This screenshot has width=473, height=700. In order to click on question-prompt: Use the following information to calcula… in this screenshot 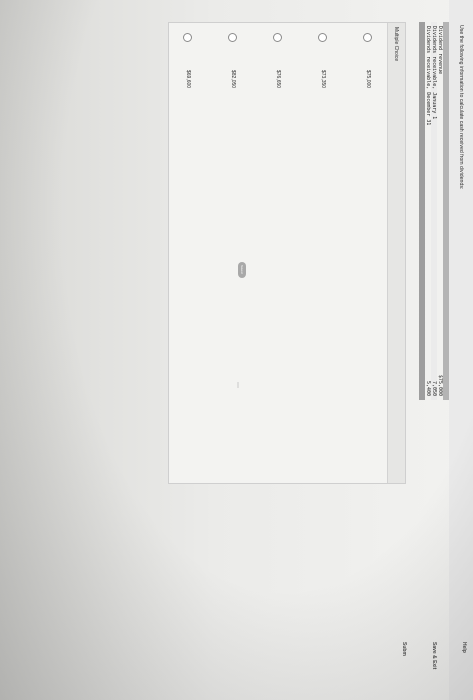, I will do `click(461, 107)`.